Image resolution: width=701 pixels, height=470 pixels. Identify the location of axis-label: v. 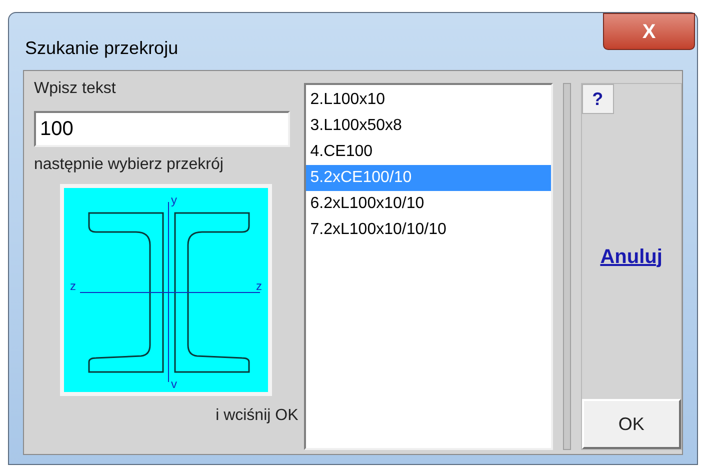
(174, 384).